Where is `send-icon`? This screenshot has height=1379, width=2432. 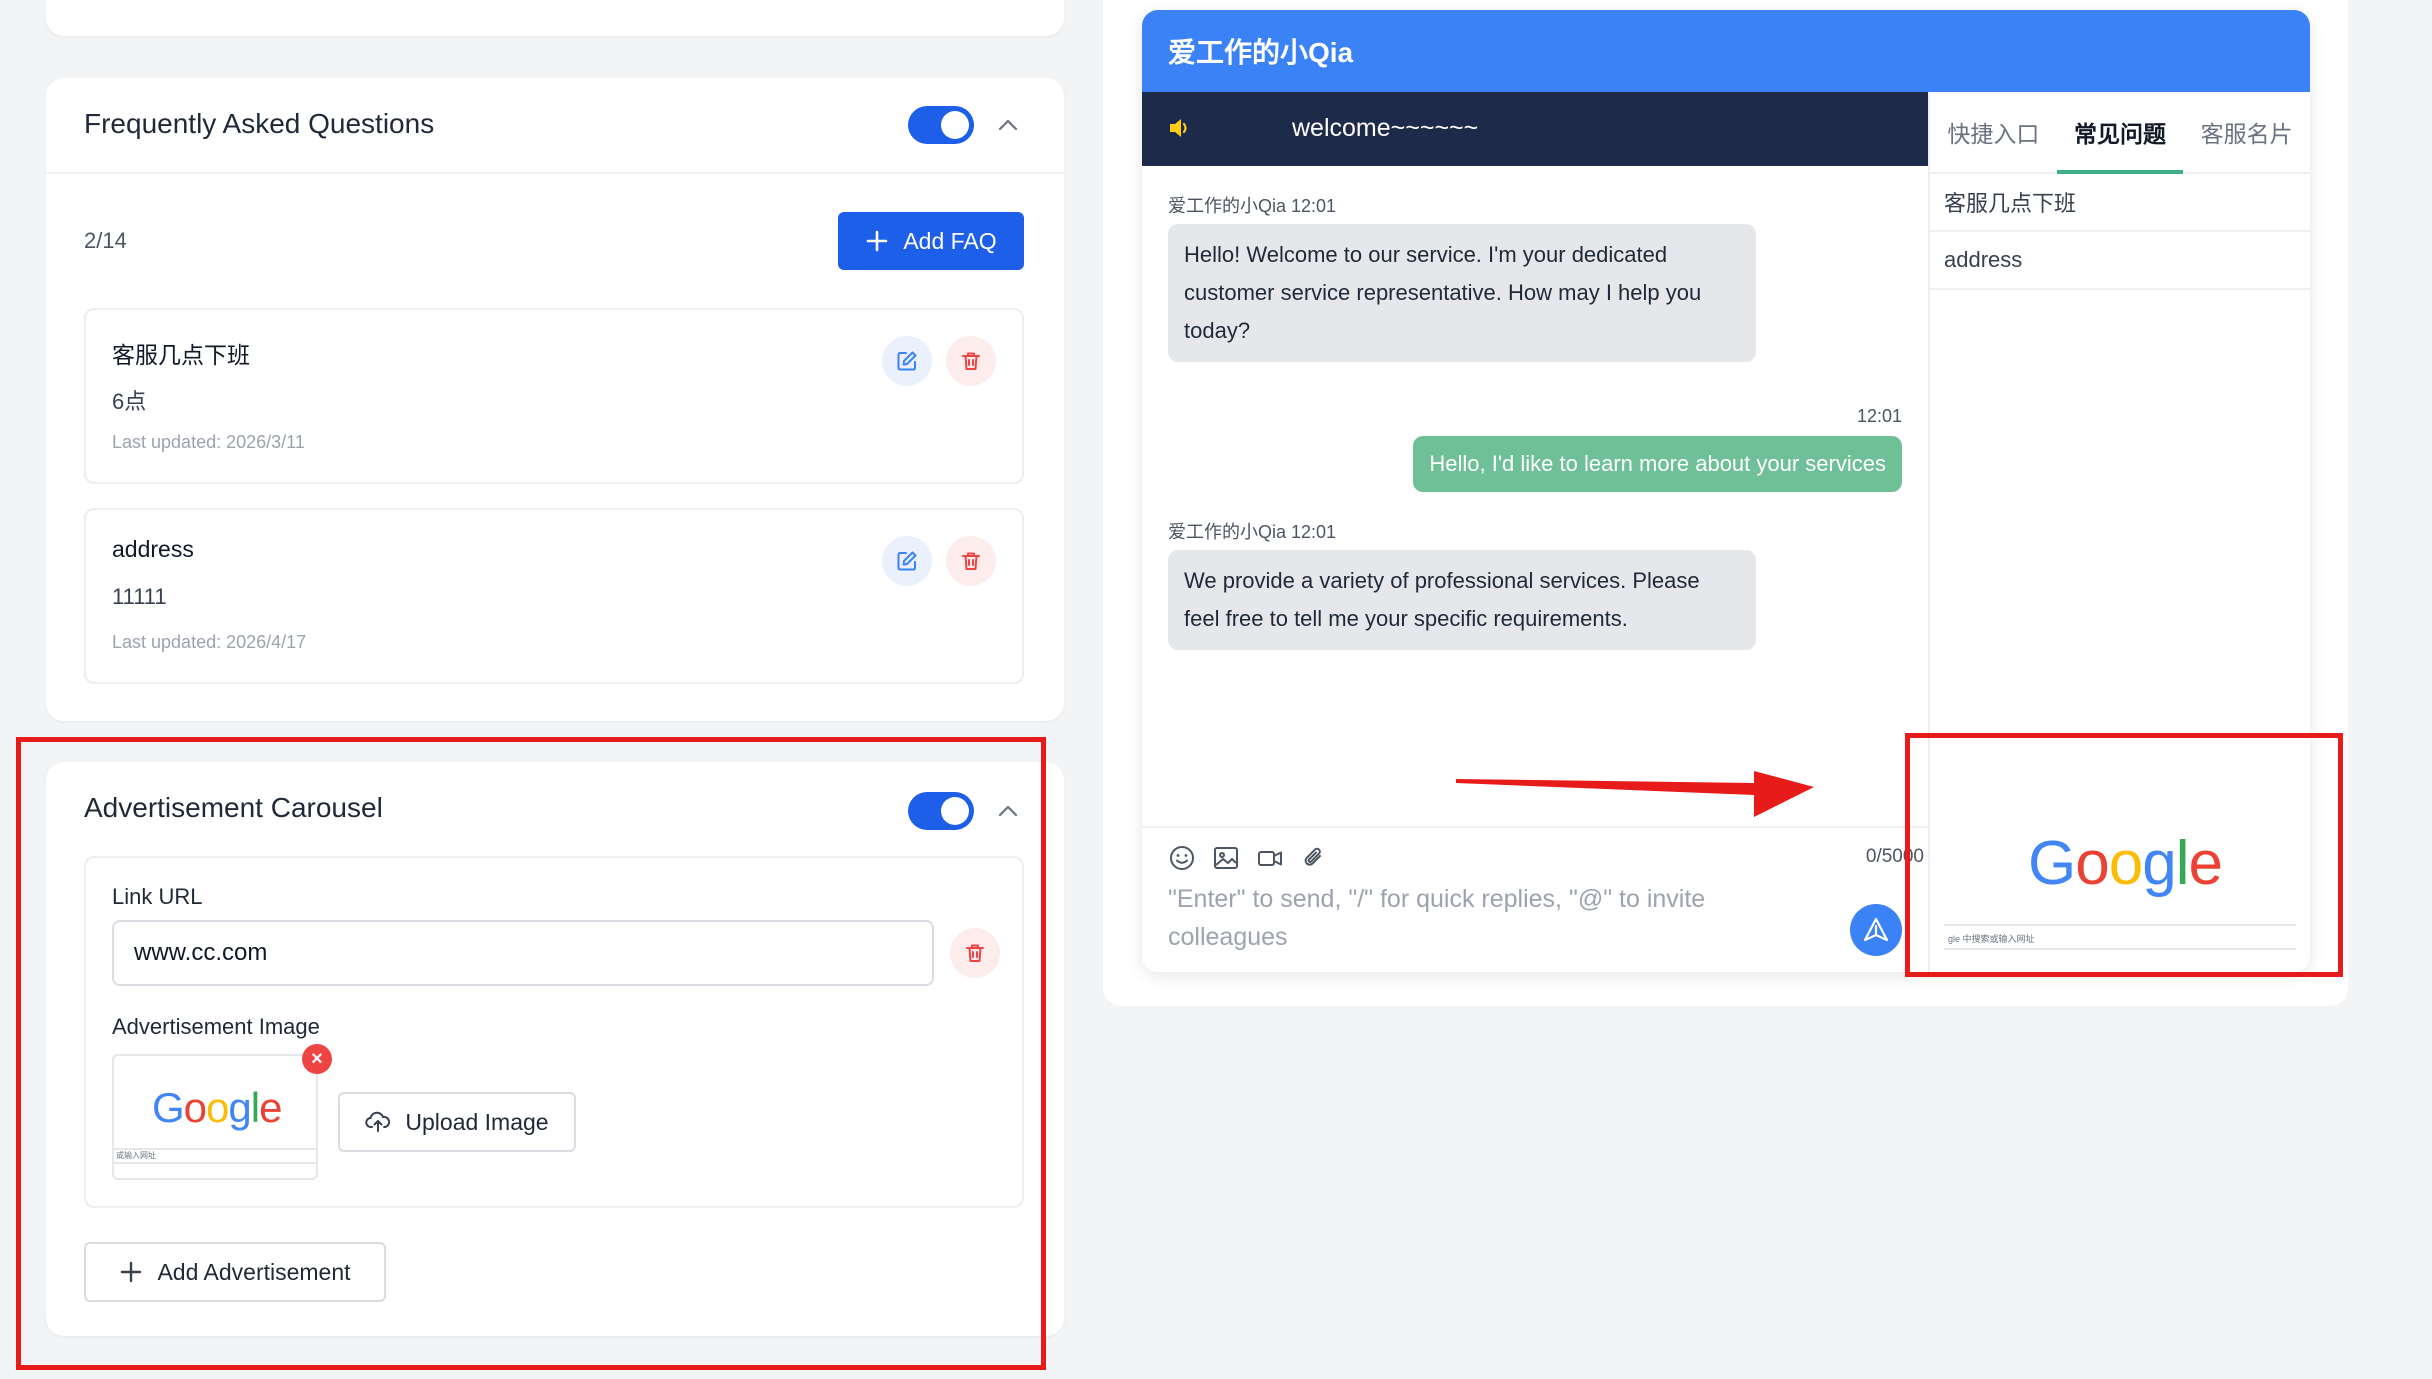
send-icon is located at coordinates (1876, 929).